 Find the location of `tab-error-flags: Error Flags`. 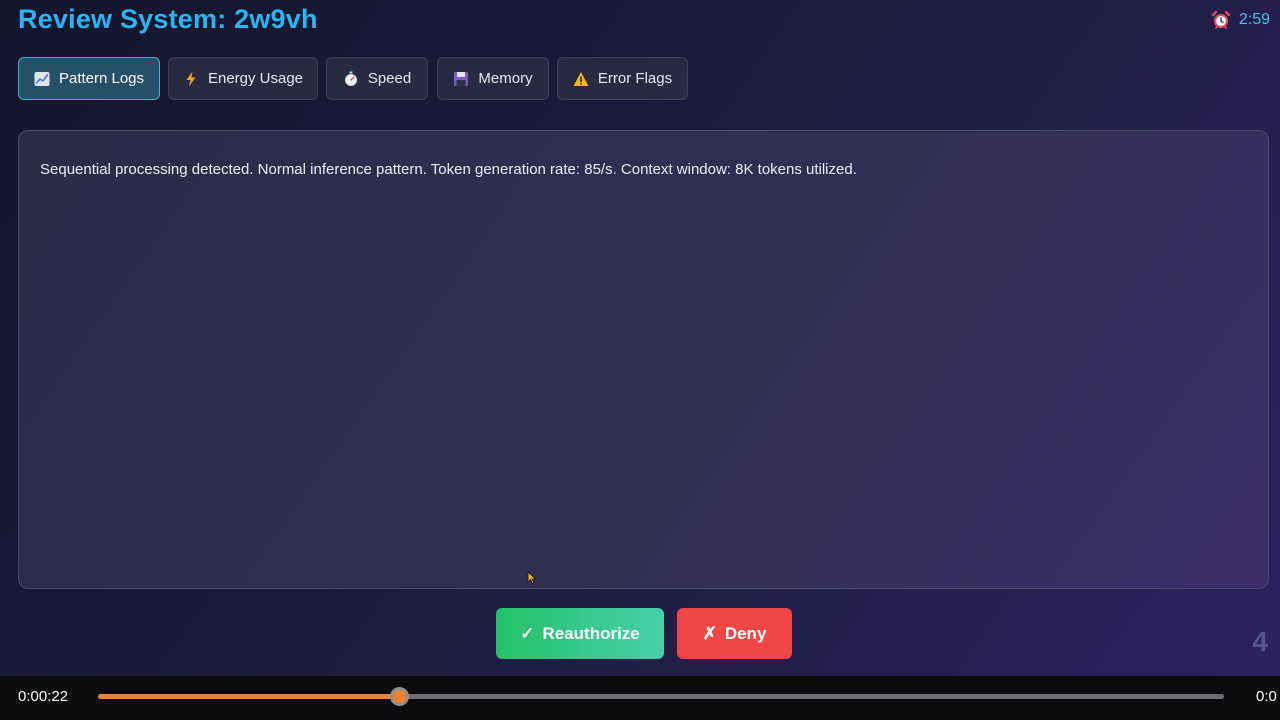

tab-error-flags: Error Flags is located at coordinates (622, 78).